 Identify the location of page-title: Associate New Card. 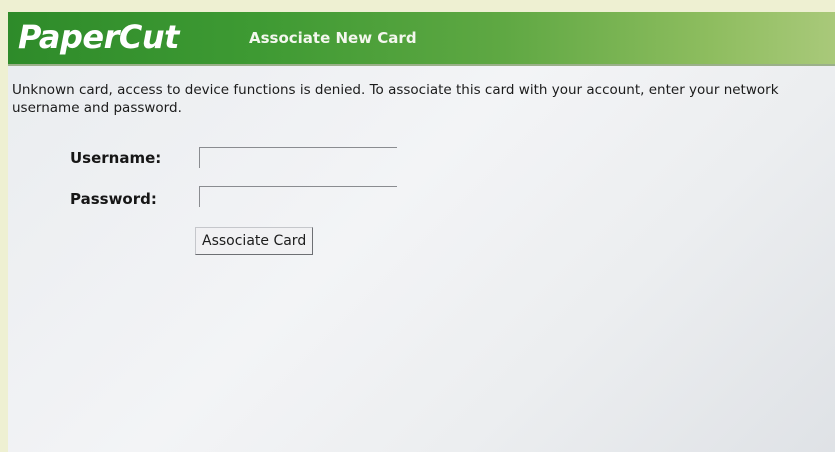
(333, 38).